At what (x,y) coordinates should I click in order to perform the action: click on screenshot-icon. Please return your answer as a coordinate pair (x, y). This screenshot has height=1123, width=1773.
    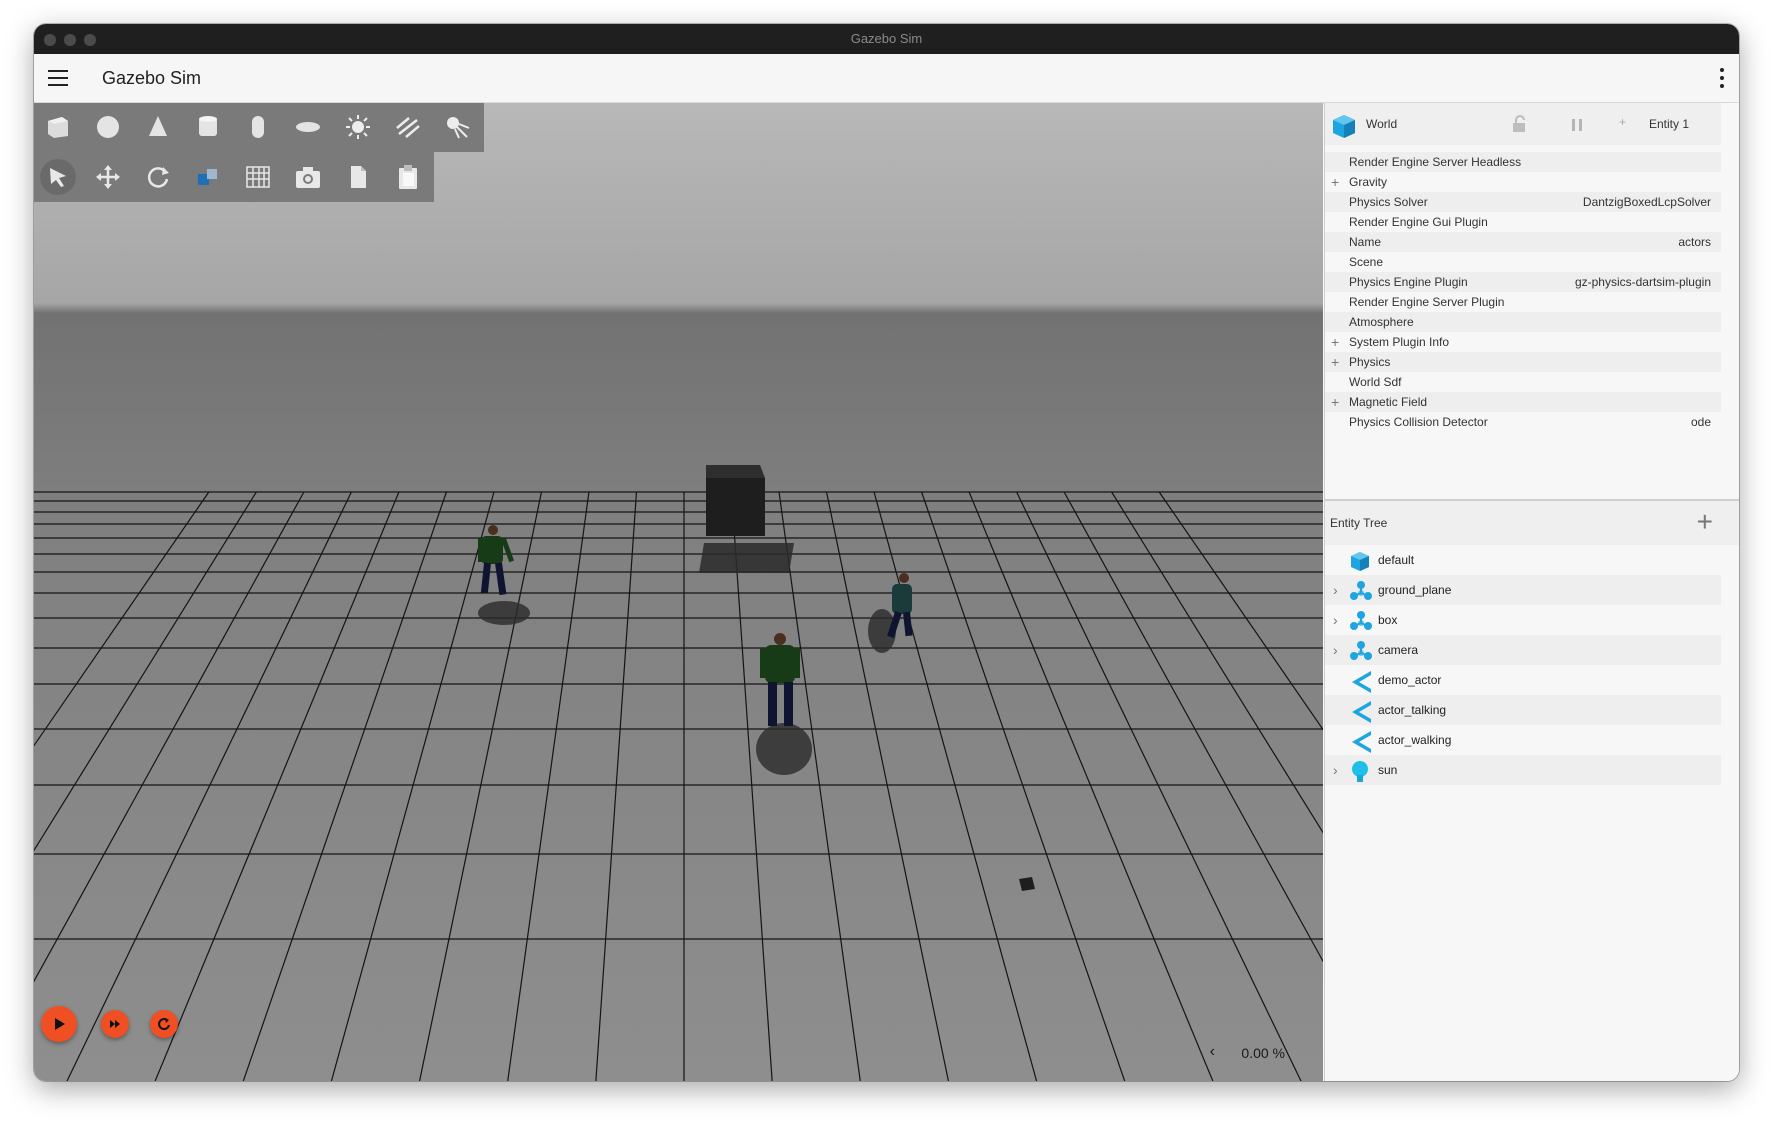
    Looking at the image, I should click on (308, 177).